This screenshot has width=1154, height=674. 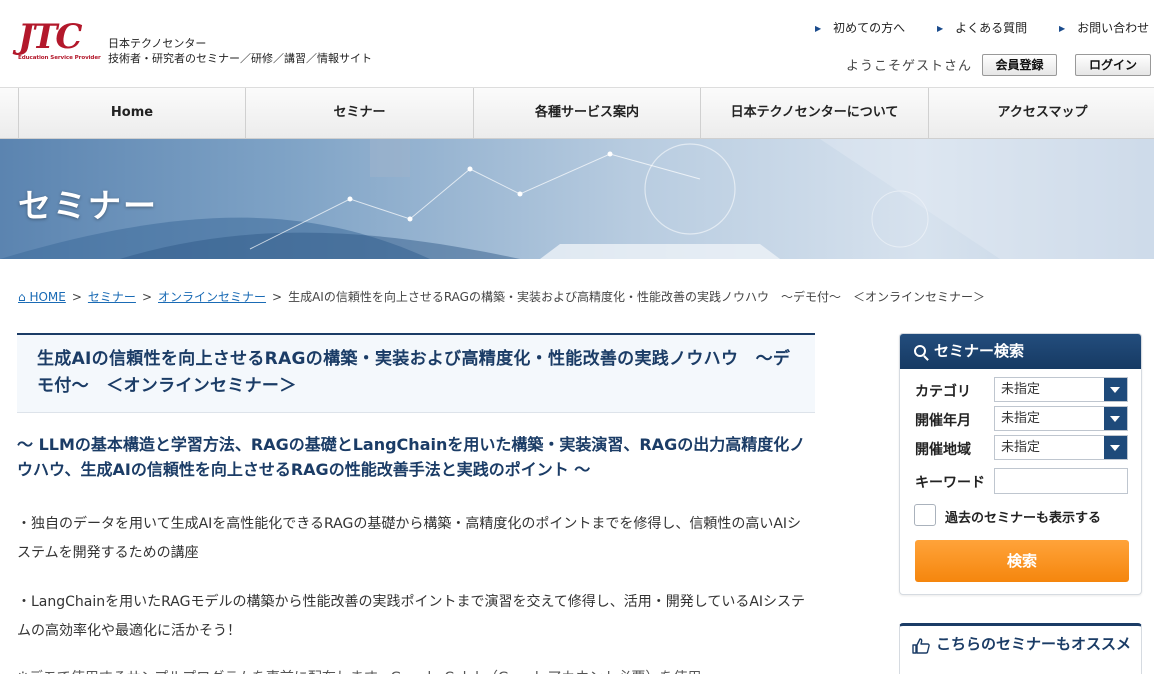 I want to click on past-seminars-checkbox, so click(x=925, y=515).